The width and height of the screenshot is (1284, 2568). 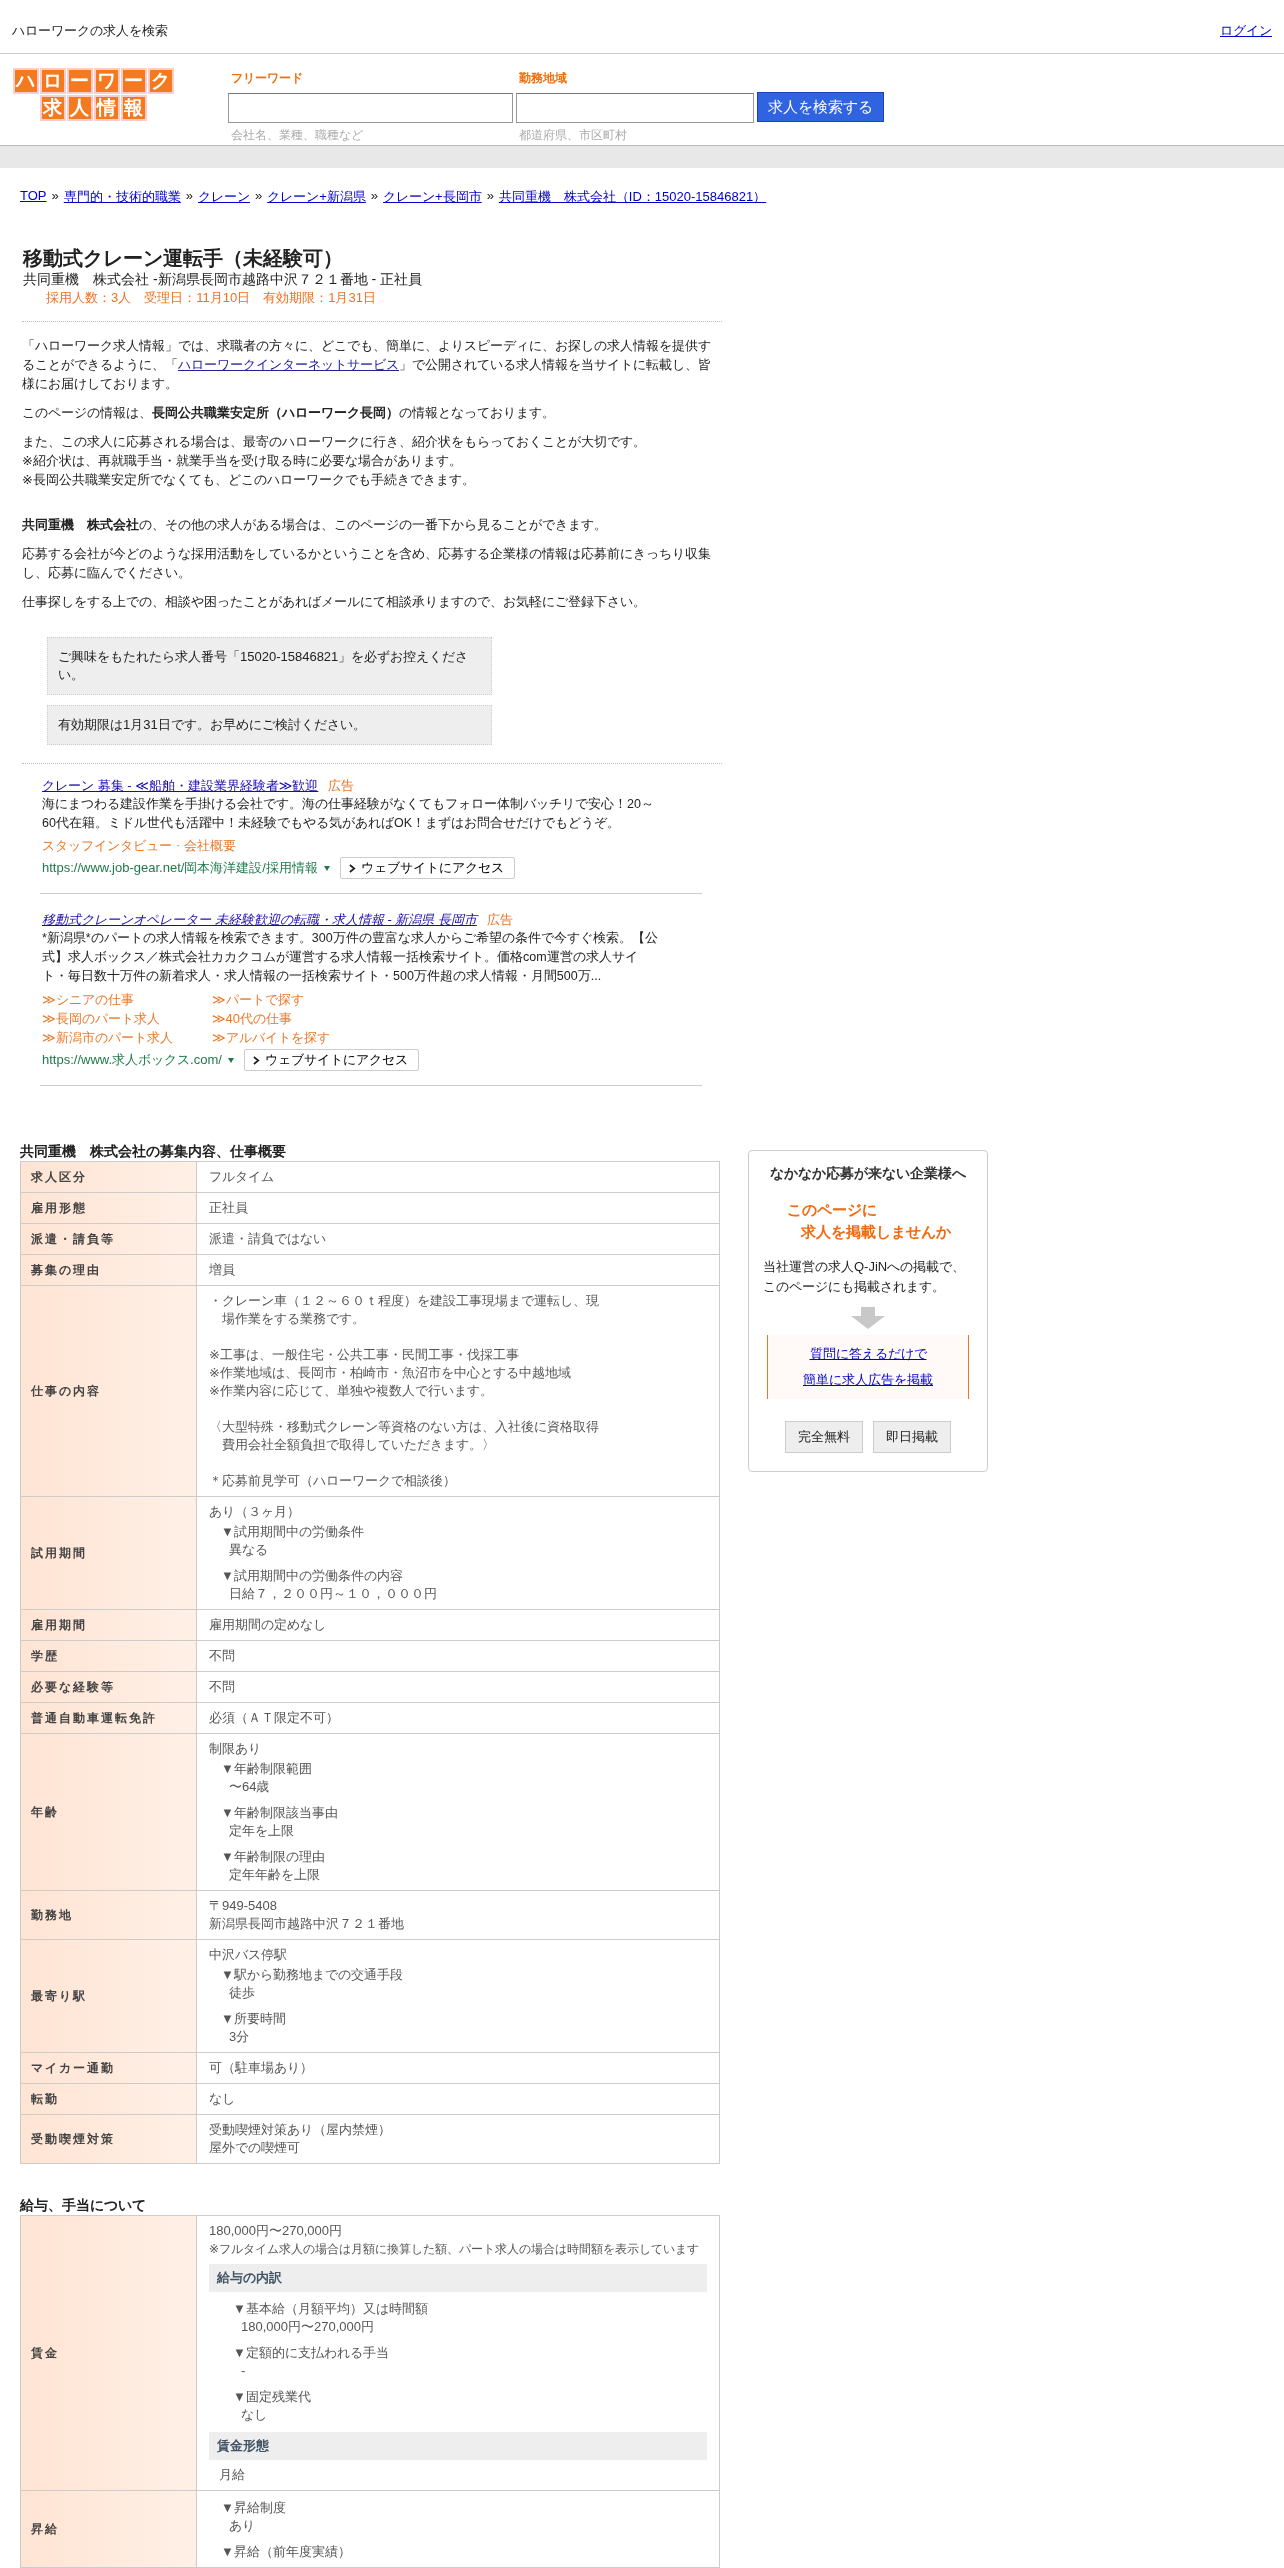 What do you see at coordinates (864, 1277) in the screenshot?
I see `promo-text: 当社運営の求人Q-JiNへの掲載で、このページにも掲載されます。` at bounding box center [864, 1277].